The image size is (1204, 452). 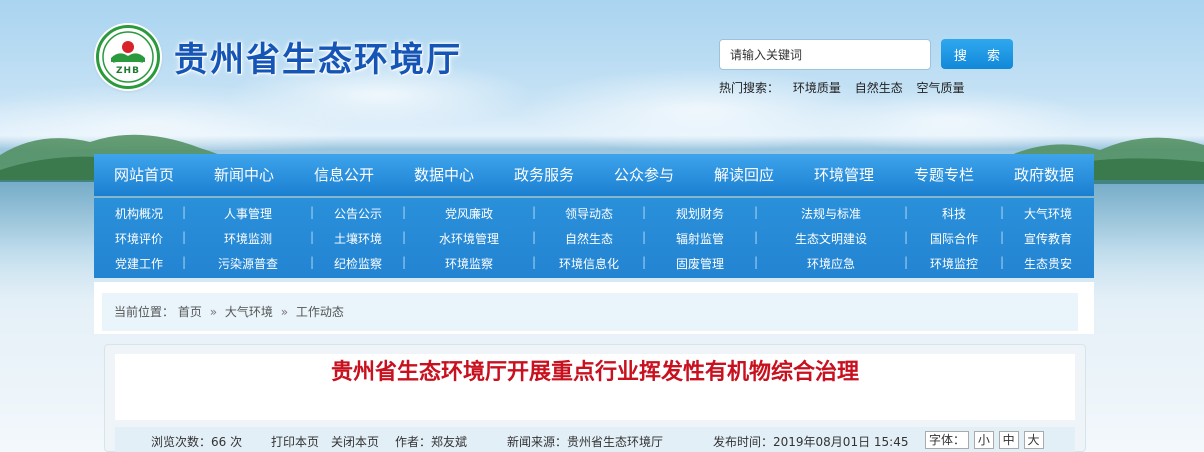 I want to click on nav-item-interpretation: 解读回应, so click(x=744, y=175).